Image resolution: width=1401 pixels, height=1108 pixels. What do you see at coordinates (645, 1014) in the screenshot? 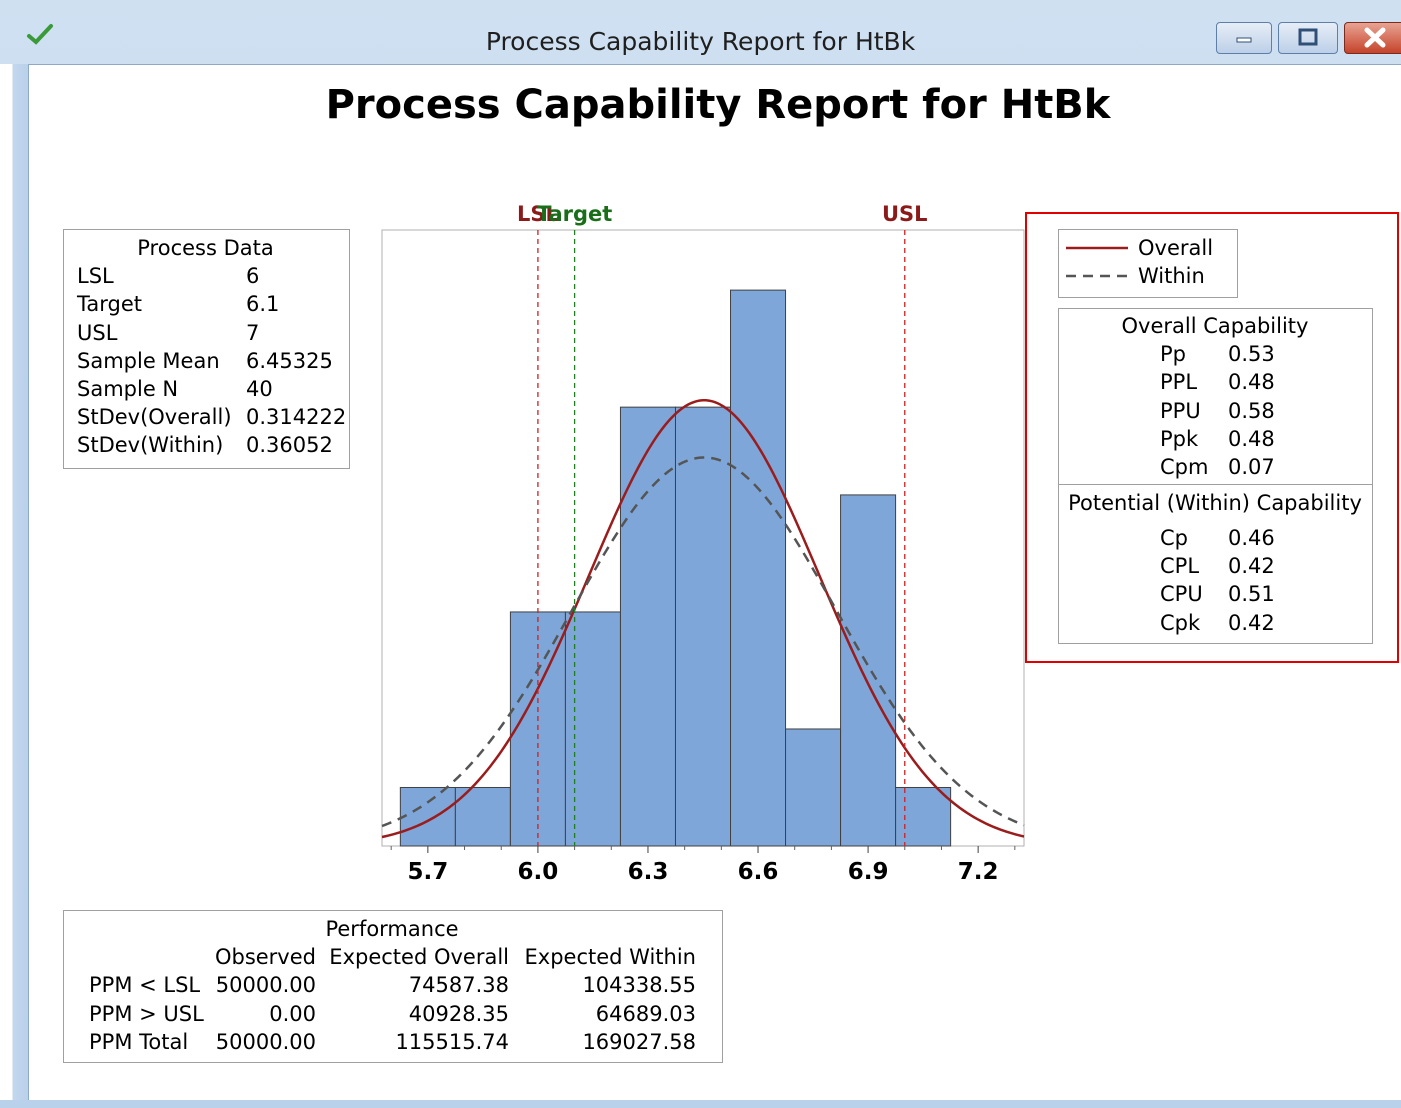
I see `performance-cell: 64689.03` at bounding box center [645, 1014].